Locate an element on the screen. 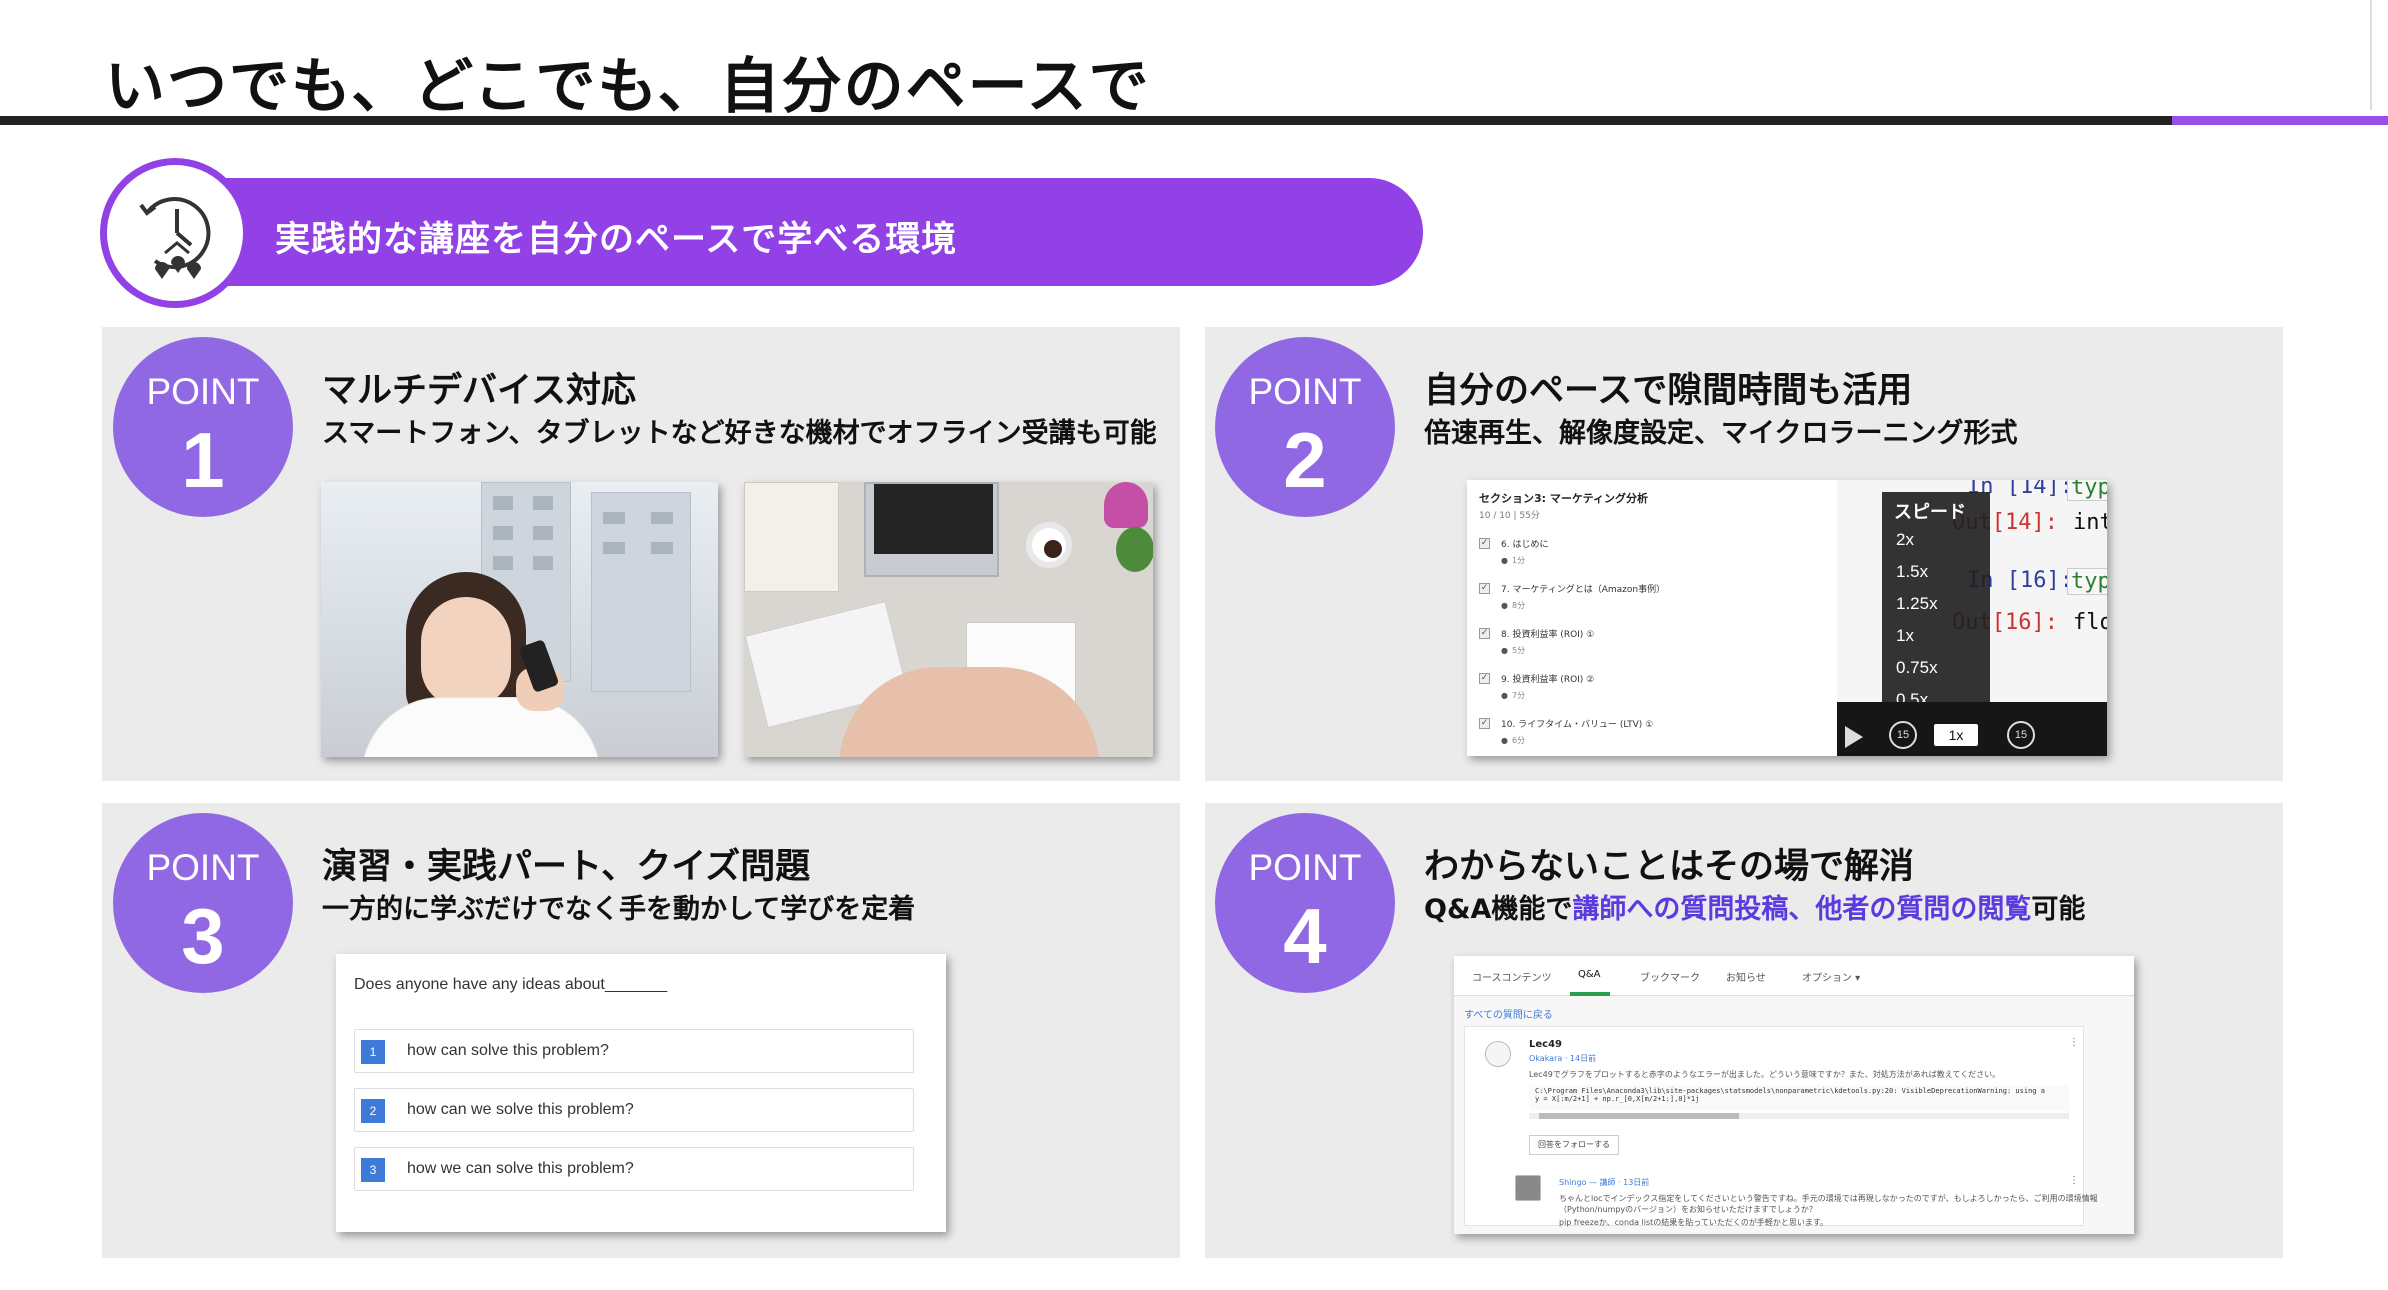 The width and height of the screenshot is (2388, 1290). code-float: floa is located at coordinates (2090, 622).